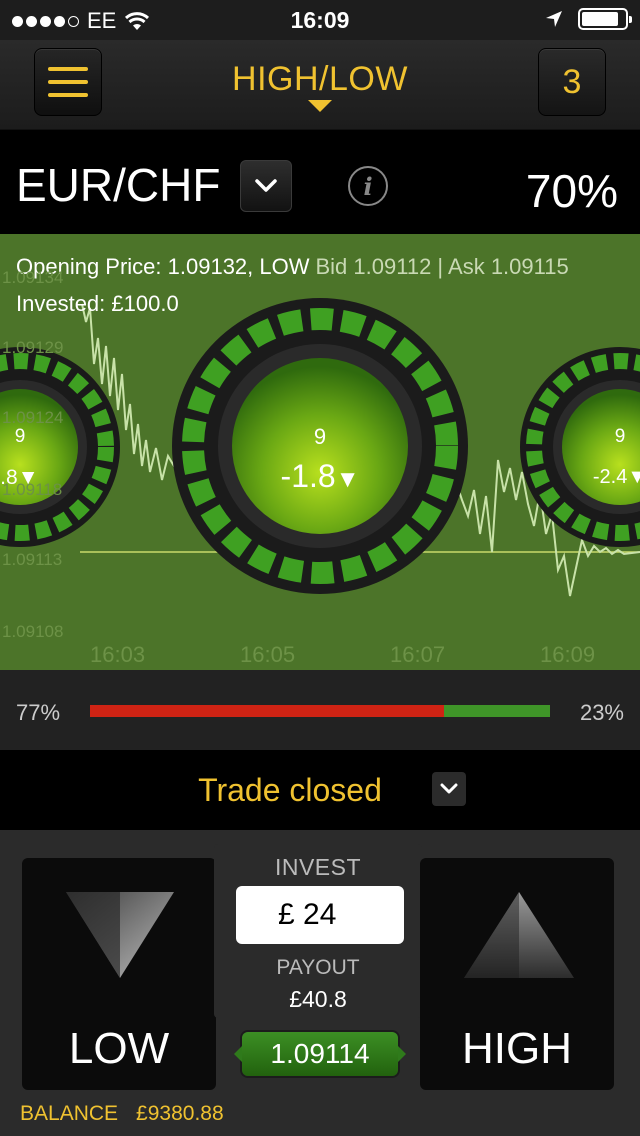 Image resolution: width=640 pixels, height=1136 pixels. I want to click on invest-panel: INVEST PAYOUT £40.8, so click(318, 931).